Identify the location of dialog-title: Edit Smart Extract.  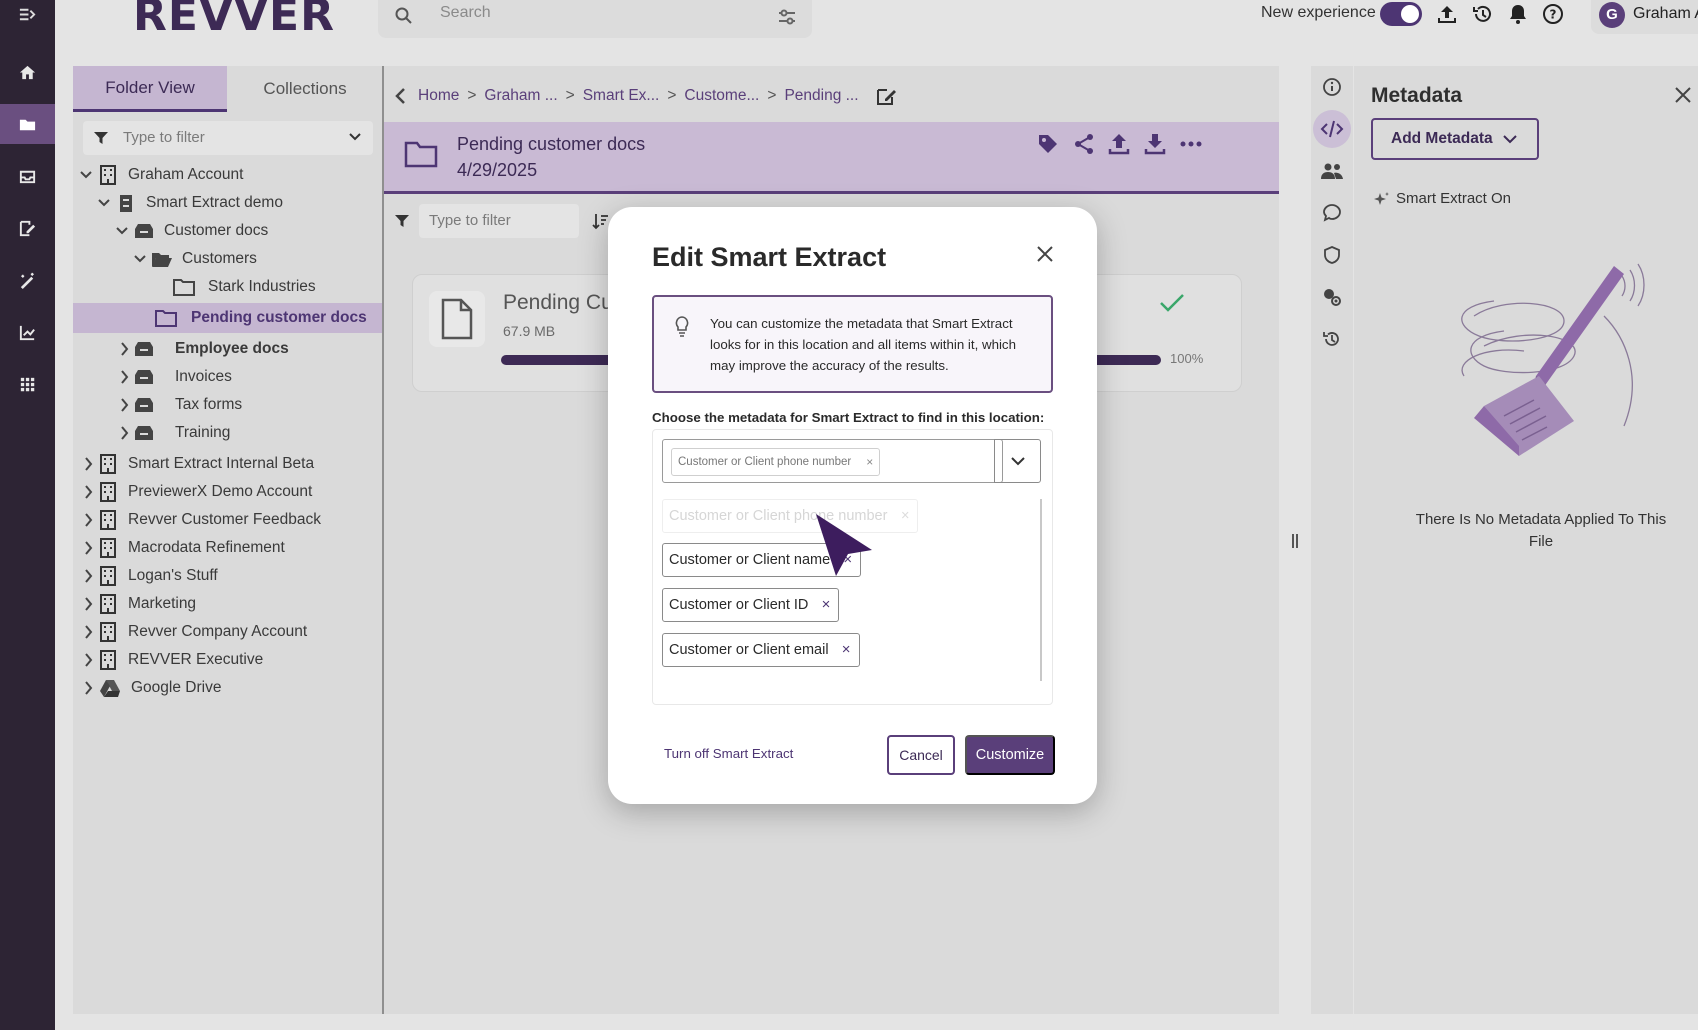
(769, 257).